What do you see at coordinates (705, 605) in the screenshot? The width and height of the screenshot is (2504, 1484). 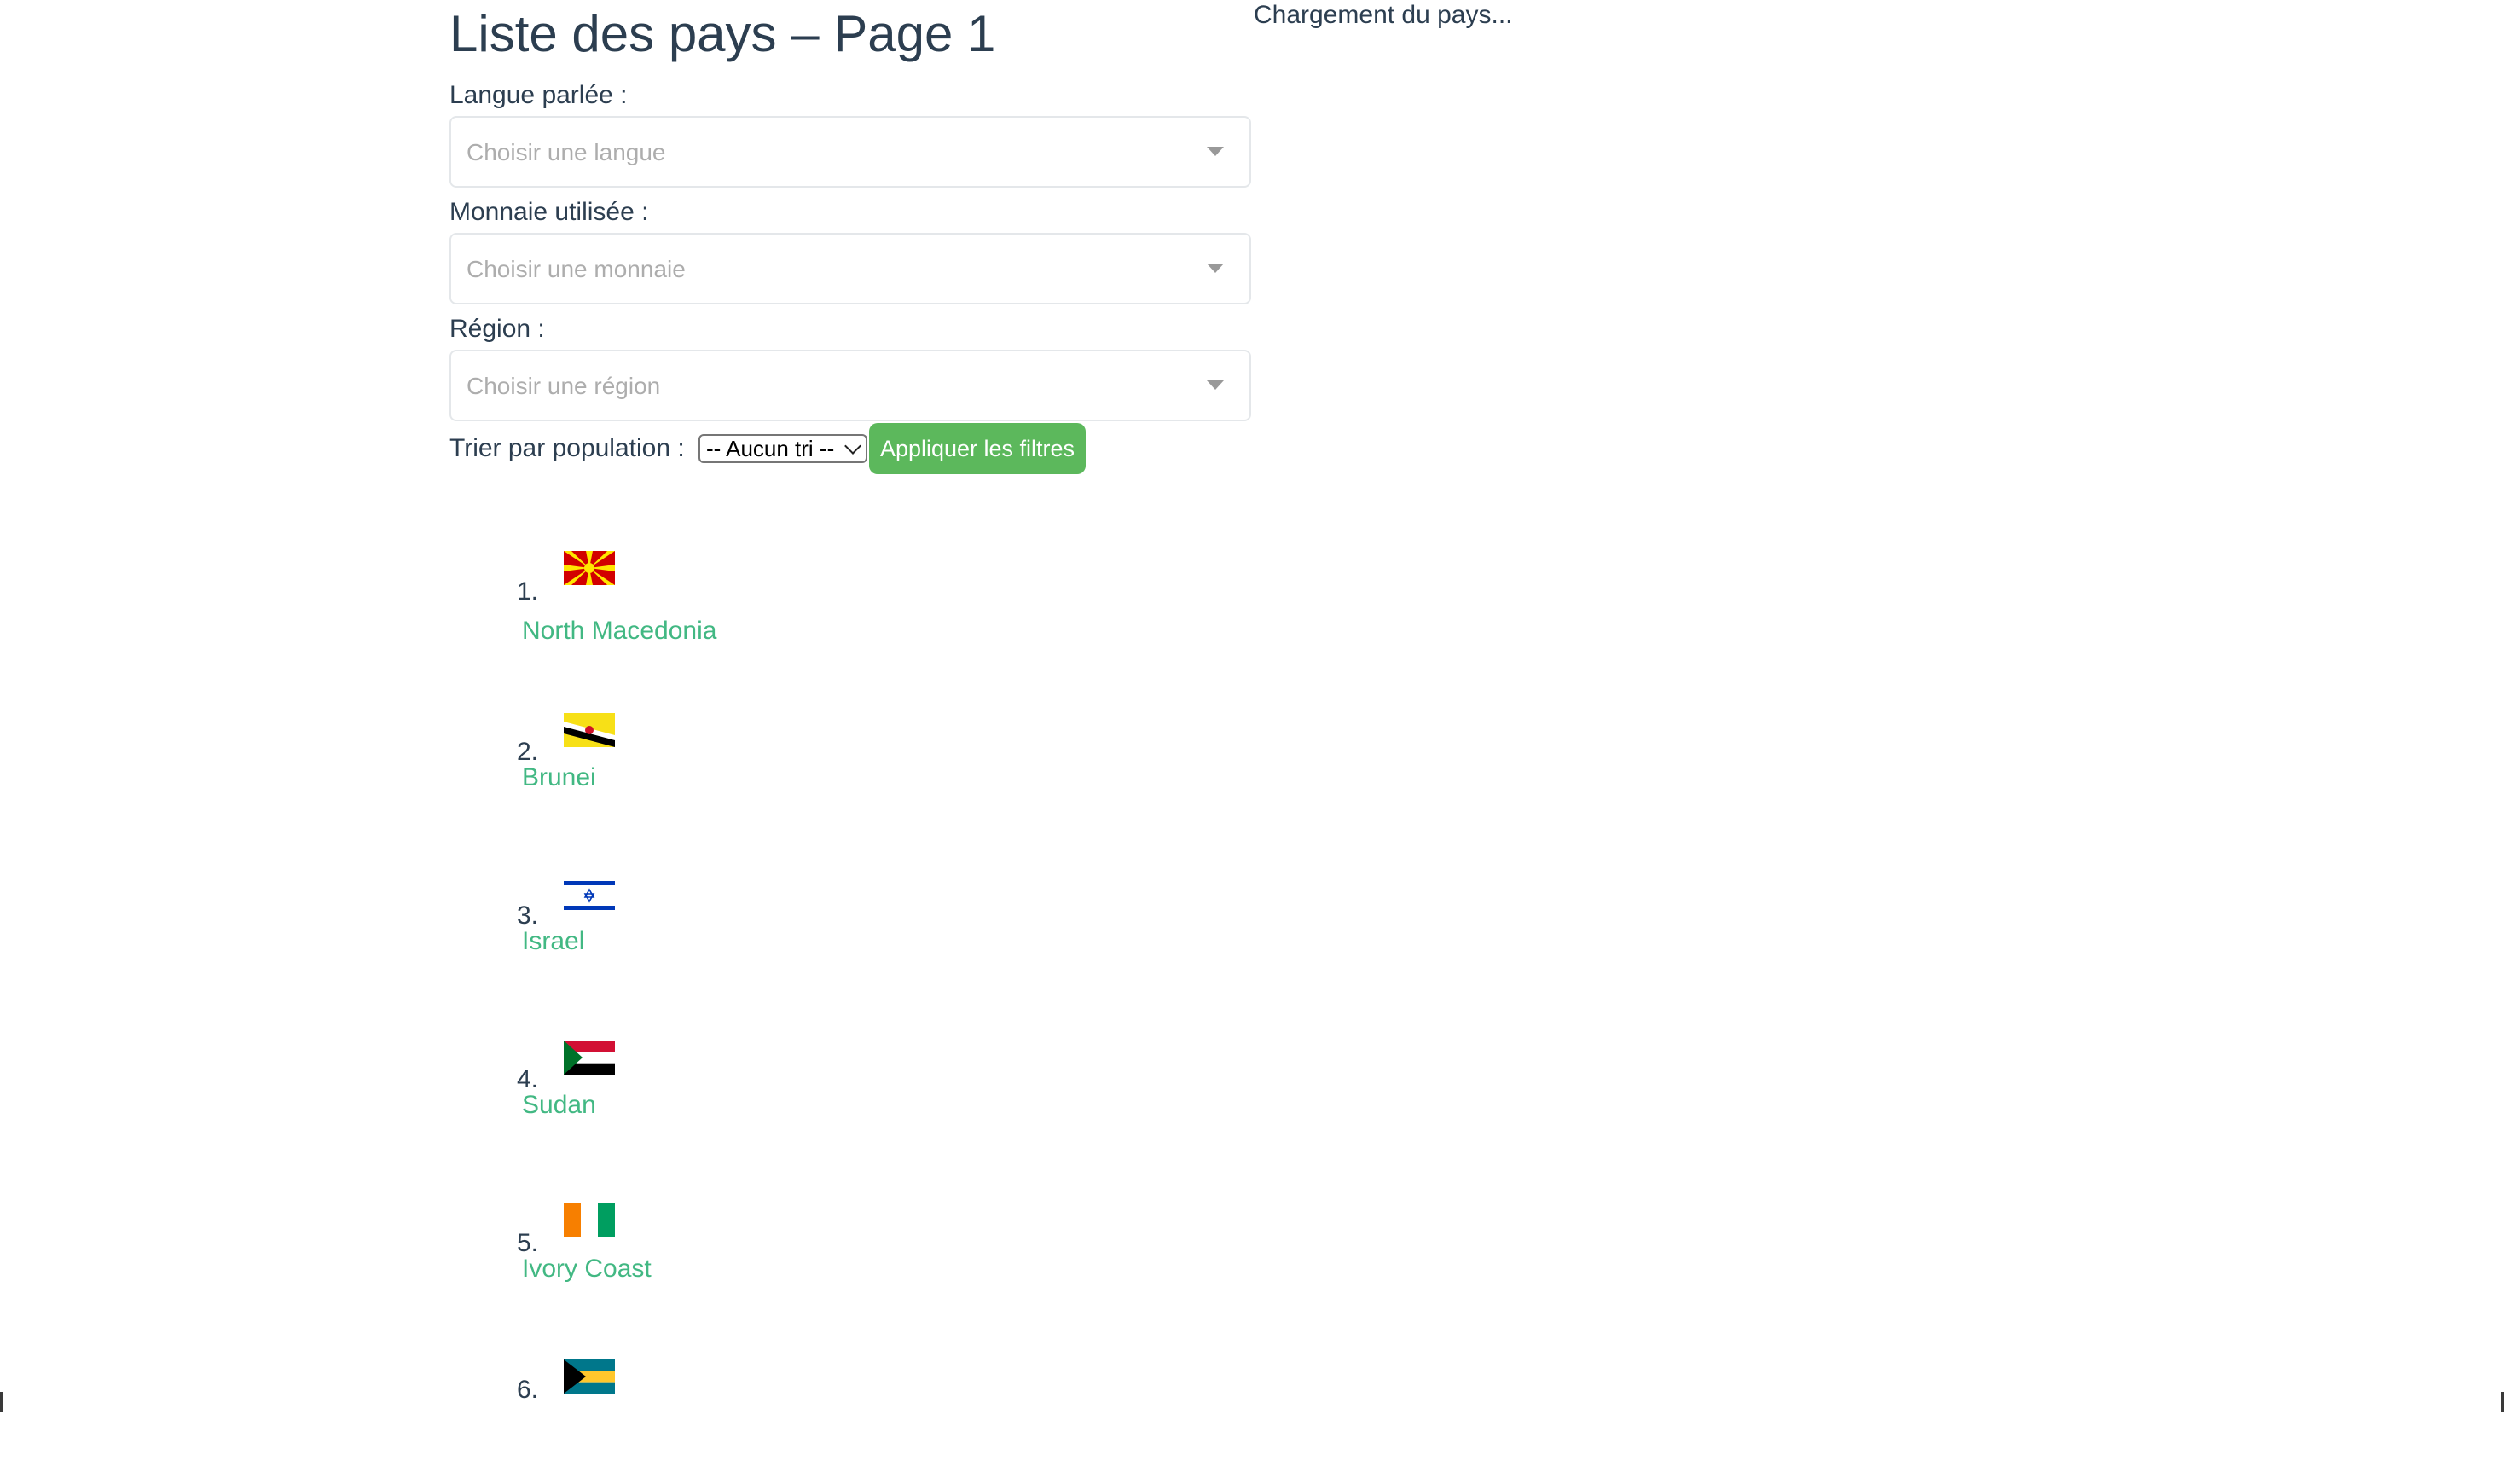 I see `list-item: 1. North Macedonia` at bounding box center [705, 605].